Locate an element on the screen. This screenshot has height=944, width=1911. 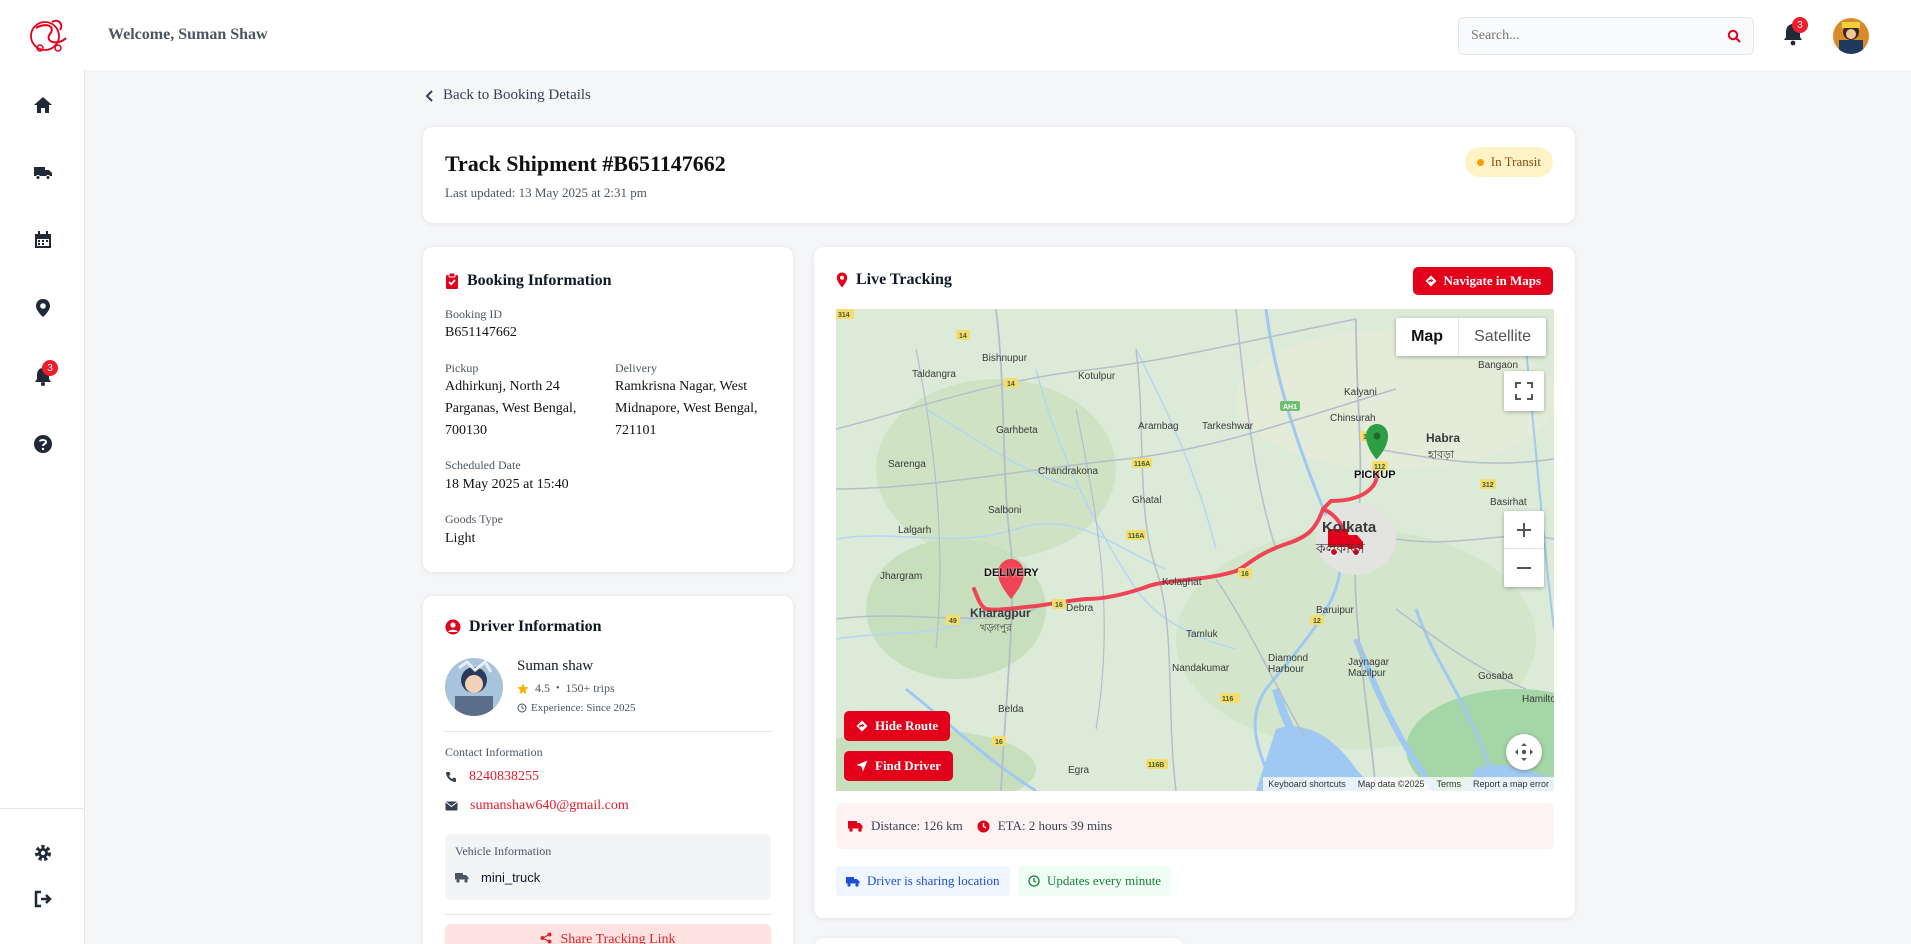
goods-type-value: Light is located at coordinates (460, 538).